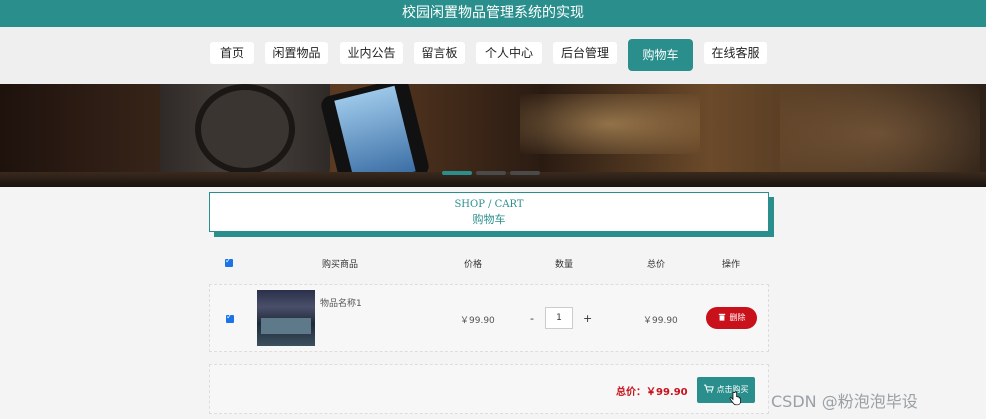 This screenshot has height=419, width=986. What do you see at coordinates (286, 318) in the screenshot?
I see `product-thumbnail` at bounding box center [286, 318].